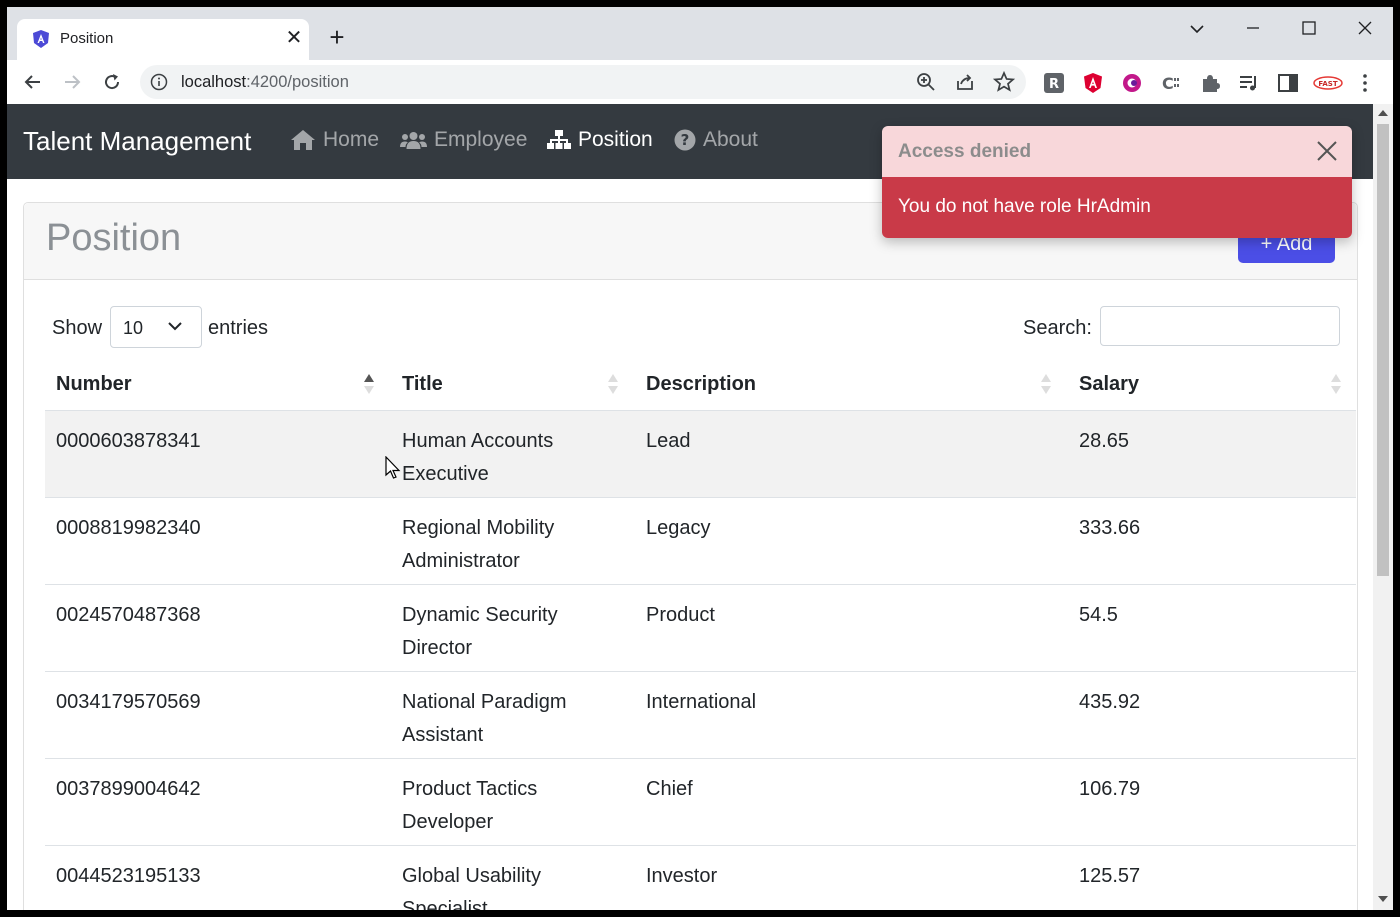 The width and height of the screenshot is (1400, 917). Describe the element at coordinates (1220, 326) in the screenshot. I see `search-input` at that location.